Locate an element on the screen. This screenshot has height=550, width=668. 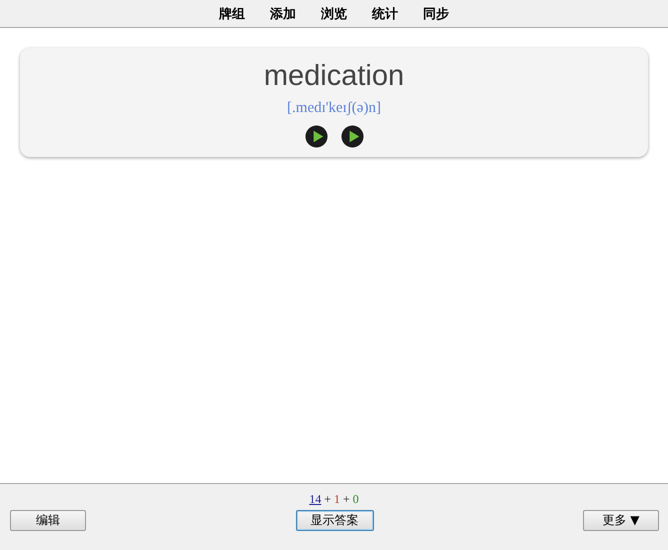
nav-link: 浏览 is located at coordinates (334, 13).